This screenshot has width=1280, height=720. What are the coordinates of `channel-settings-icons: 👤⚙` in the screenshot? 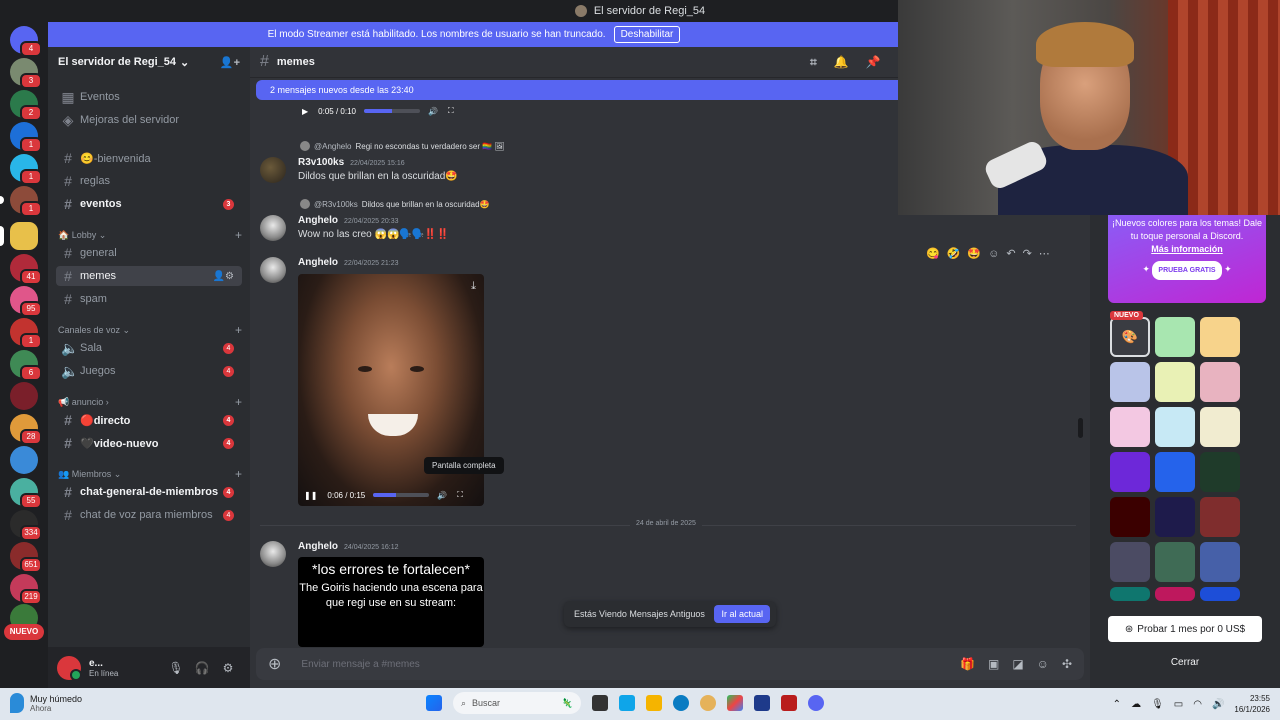 It's located at (223, 276).